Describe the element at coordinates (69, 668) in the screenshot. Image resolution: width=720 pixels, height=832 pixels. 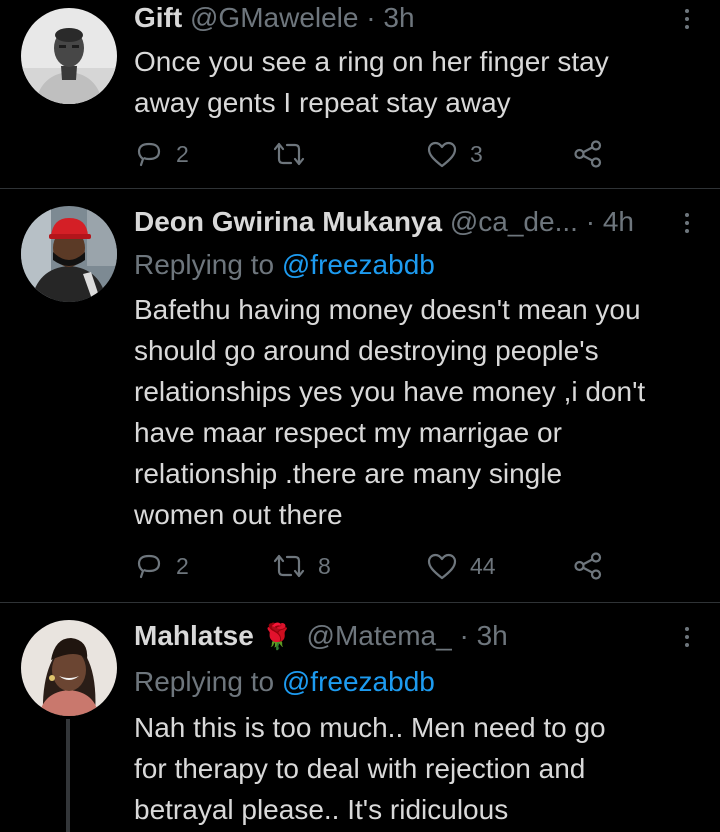
I see `avatar-mahlatse` at that location.